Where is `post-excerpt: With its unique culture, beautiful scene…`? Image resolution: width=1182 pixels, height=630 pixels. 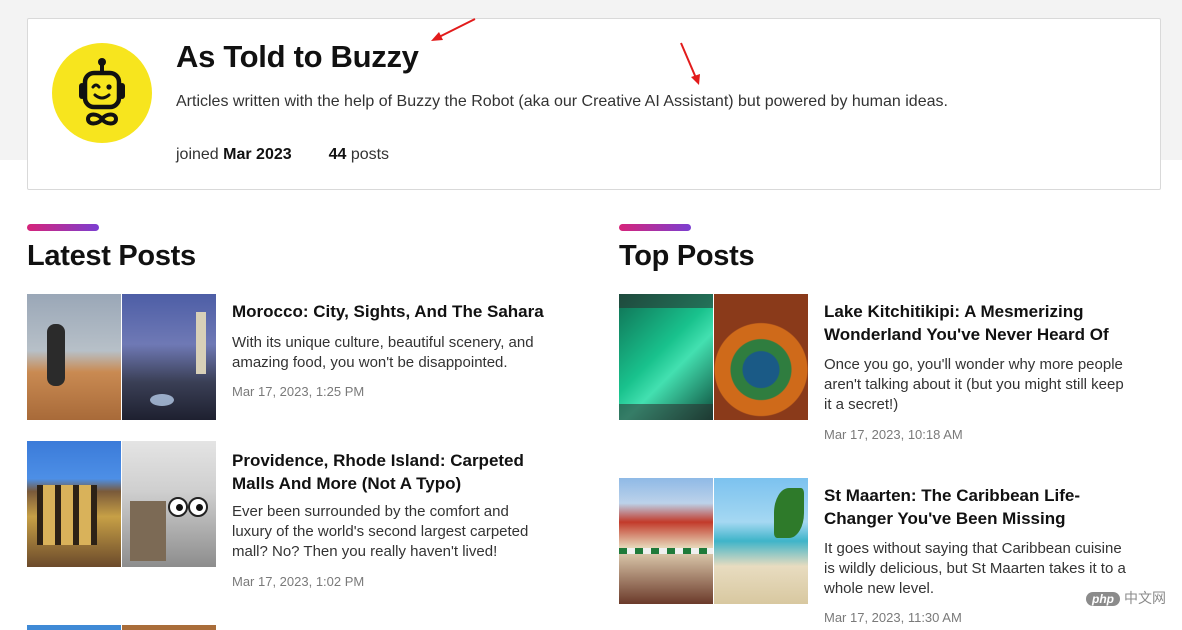
post-excerpt: With its unique culture, beautiful scene… is located at coordinates (383, 352).